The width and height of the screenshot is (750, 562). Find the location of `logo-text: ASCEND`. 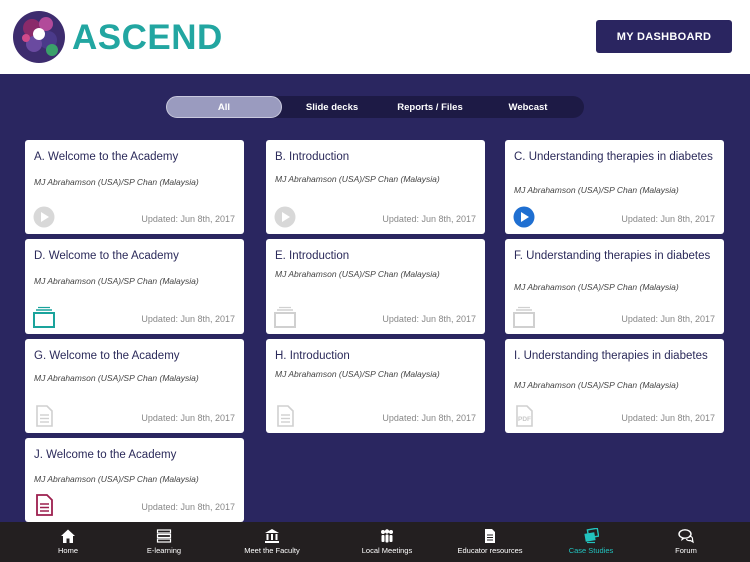

logo-text: ASCEND is located at coordinates (147, 37).